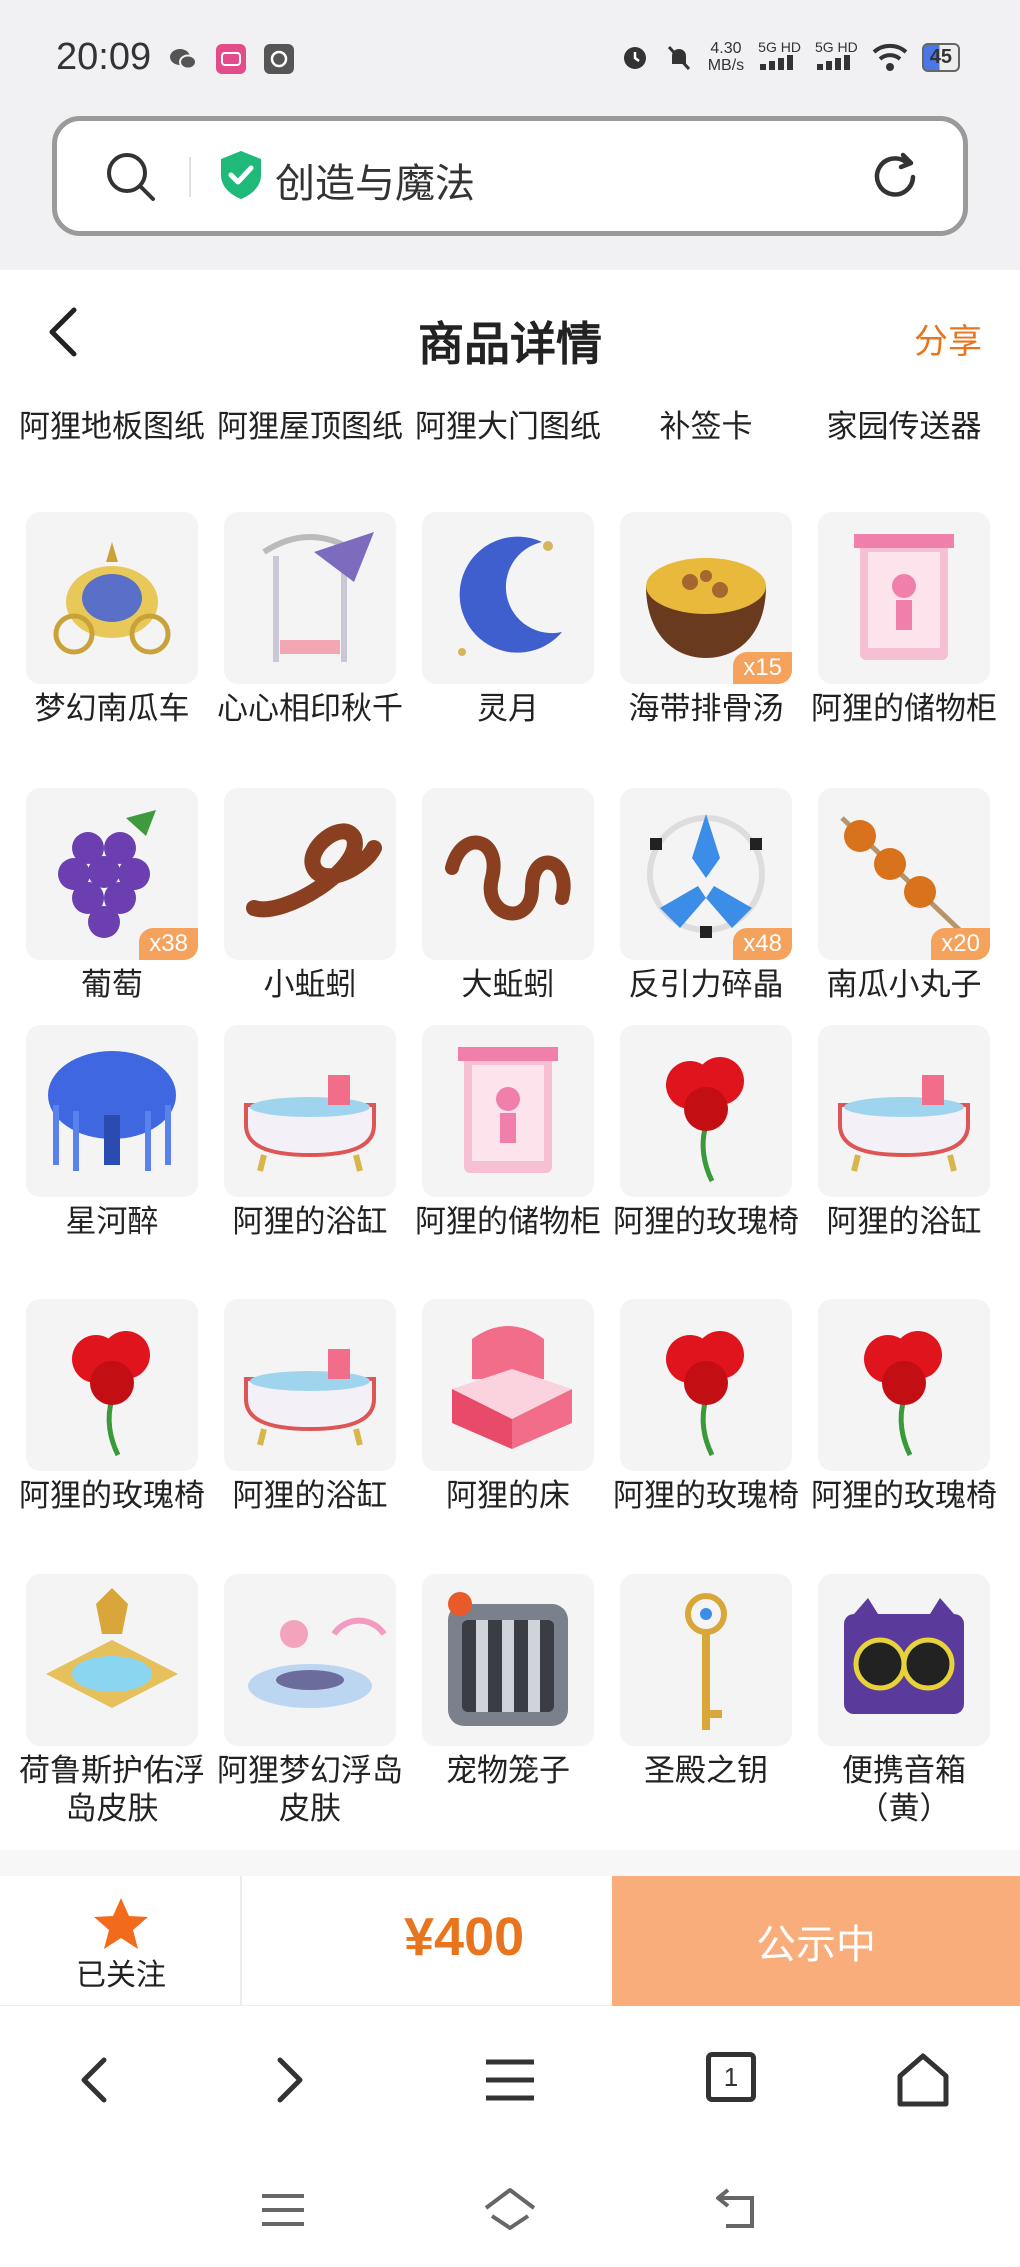  I want to click on signal-2: 5G HD, so click(836, 57).